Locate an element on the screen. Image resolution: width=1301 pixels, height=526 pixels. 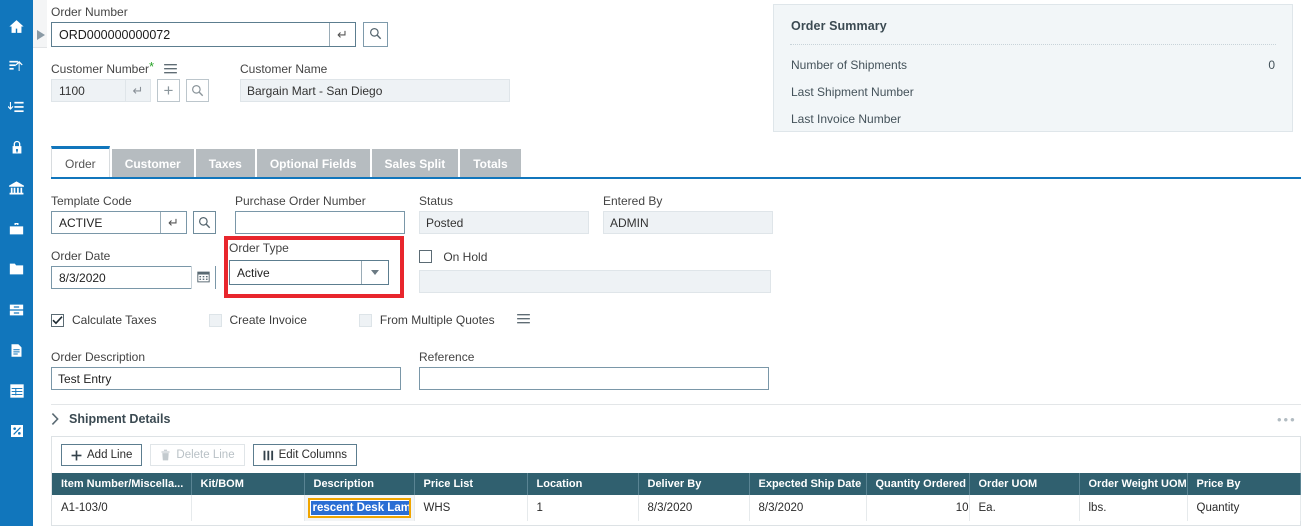
order-description-input: Test Entry is located at coordinates (226, 378).